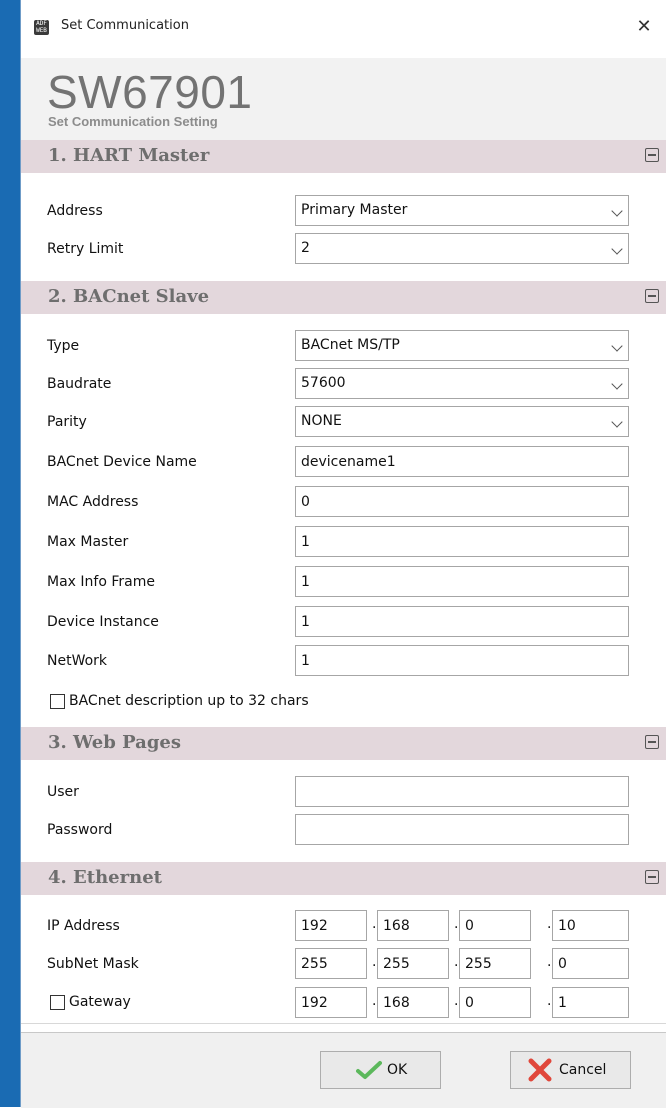 The height and width of the screenshot is (1108, 666). What do you see at coordinates (323, 383) in the screenshot?
I see `baudrate-select-value: 57600` at bounding box center [323, 383].